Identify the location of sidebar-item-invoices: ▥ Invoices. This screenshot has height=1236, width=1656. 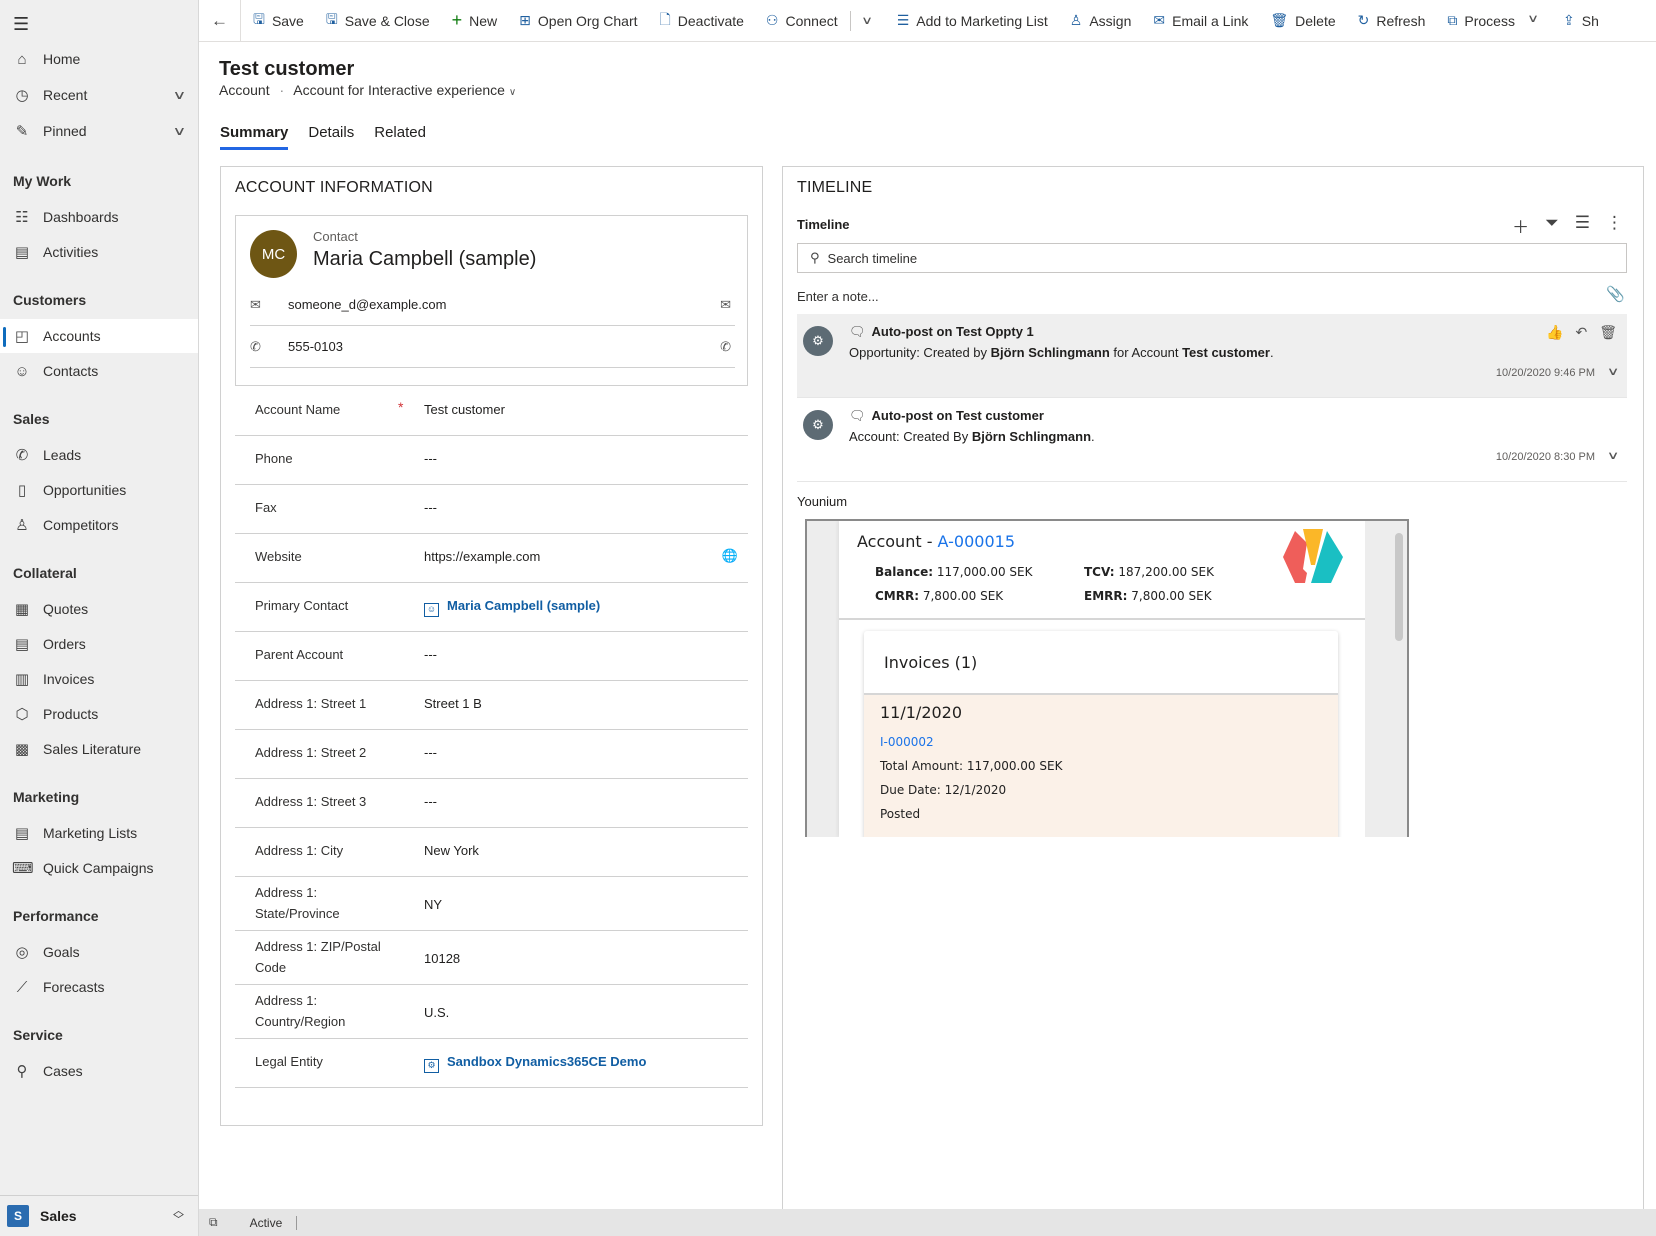
(99, 679).